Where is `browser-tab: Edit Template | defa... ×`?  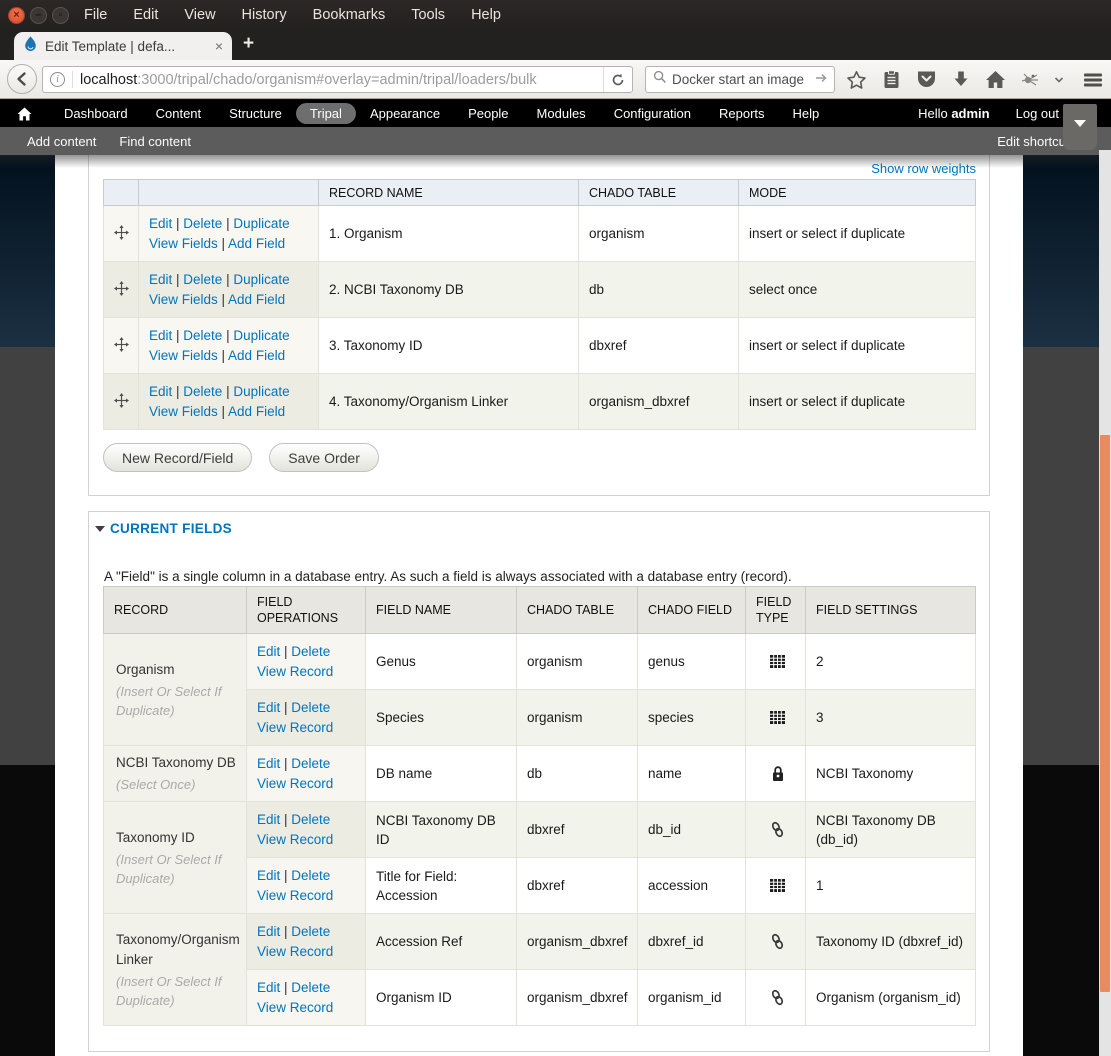
browser-tab: Edit Template | defa... × is located at coordinates (123, 46).